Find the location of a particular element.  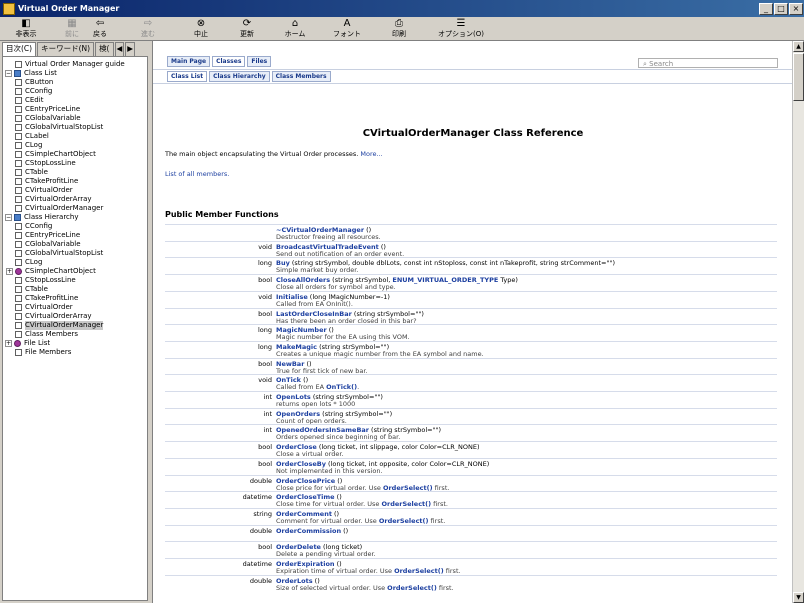

minimize-button: _ is located at coordinates (766, 8).